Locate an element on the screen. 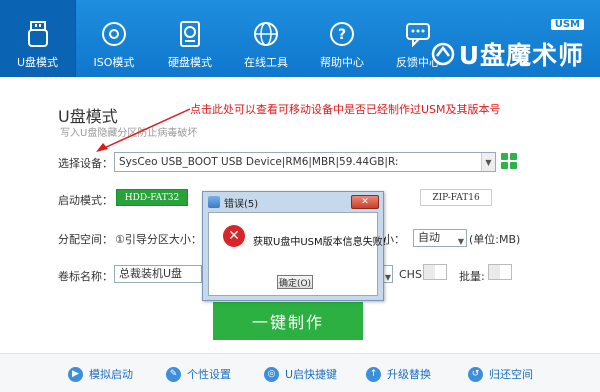 The width and height of the screenshot is (600, 392). volume-label: 卷标名称： is located at coordinates (85, 276).